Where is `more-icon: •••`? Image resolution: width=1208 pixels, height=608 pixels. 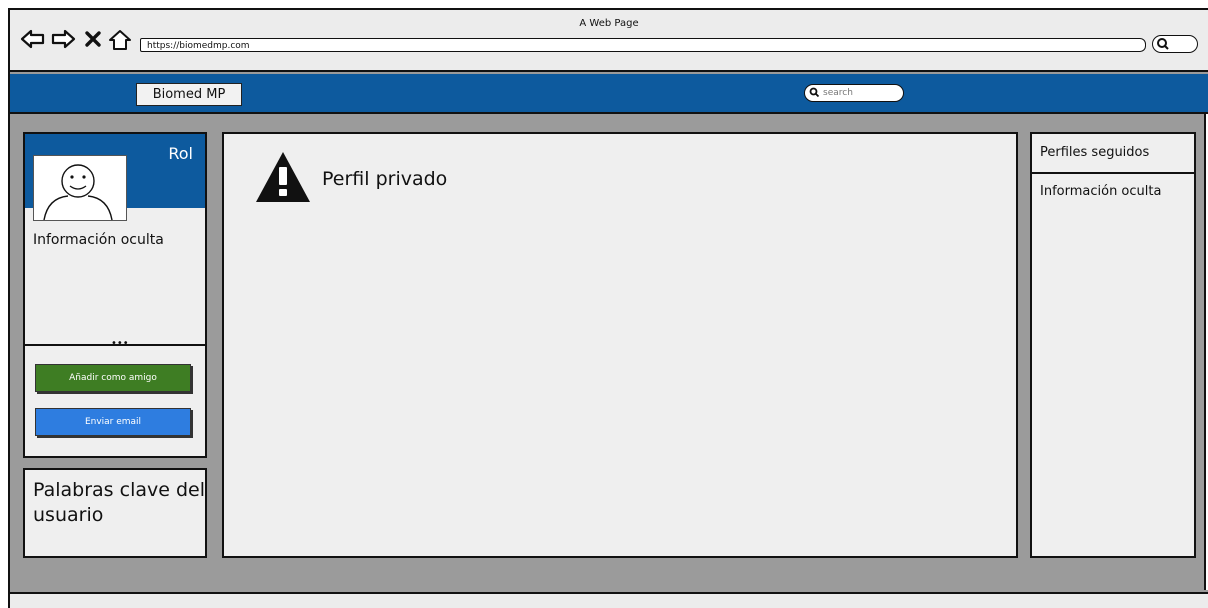
more-icon: ••• is located at coordinates (120, 343).